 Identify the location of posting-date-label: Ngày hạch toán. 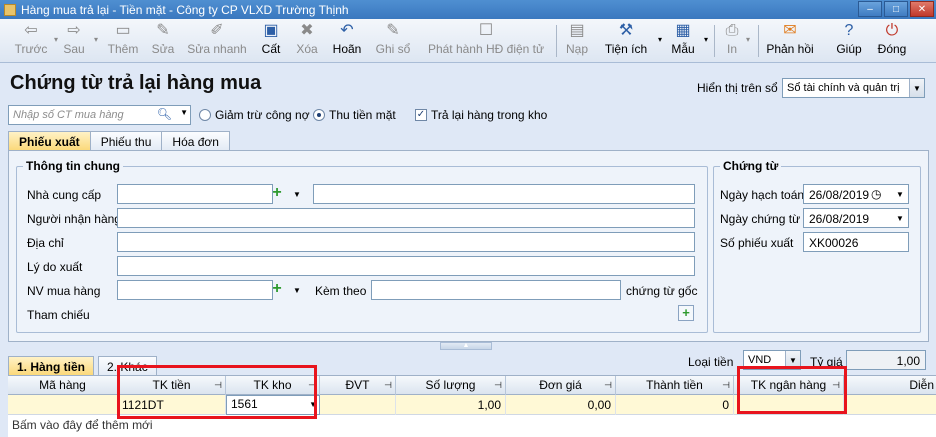
(762, 195).